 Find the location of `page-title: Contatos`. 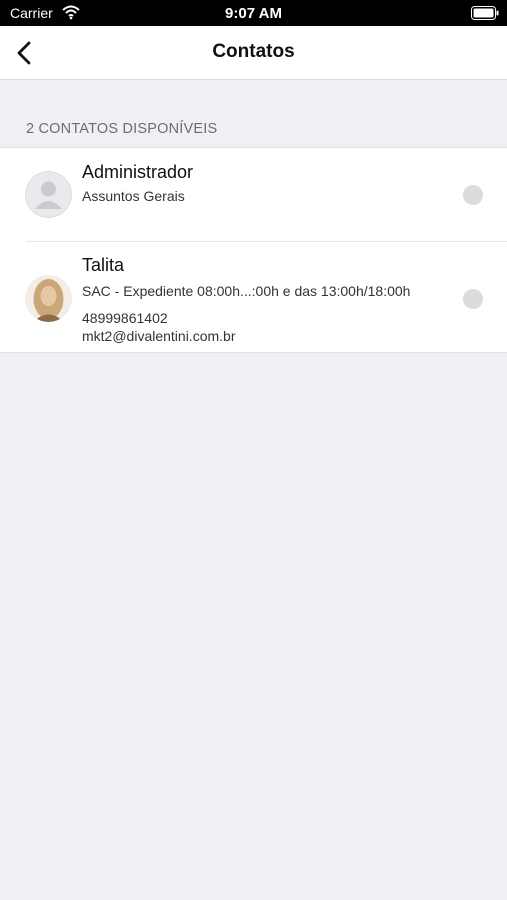

page-title: Contatos is located at coordinates (253, 51).